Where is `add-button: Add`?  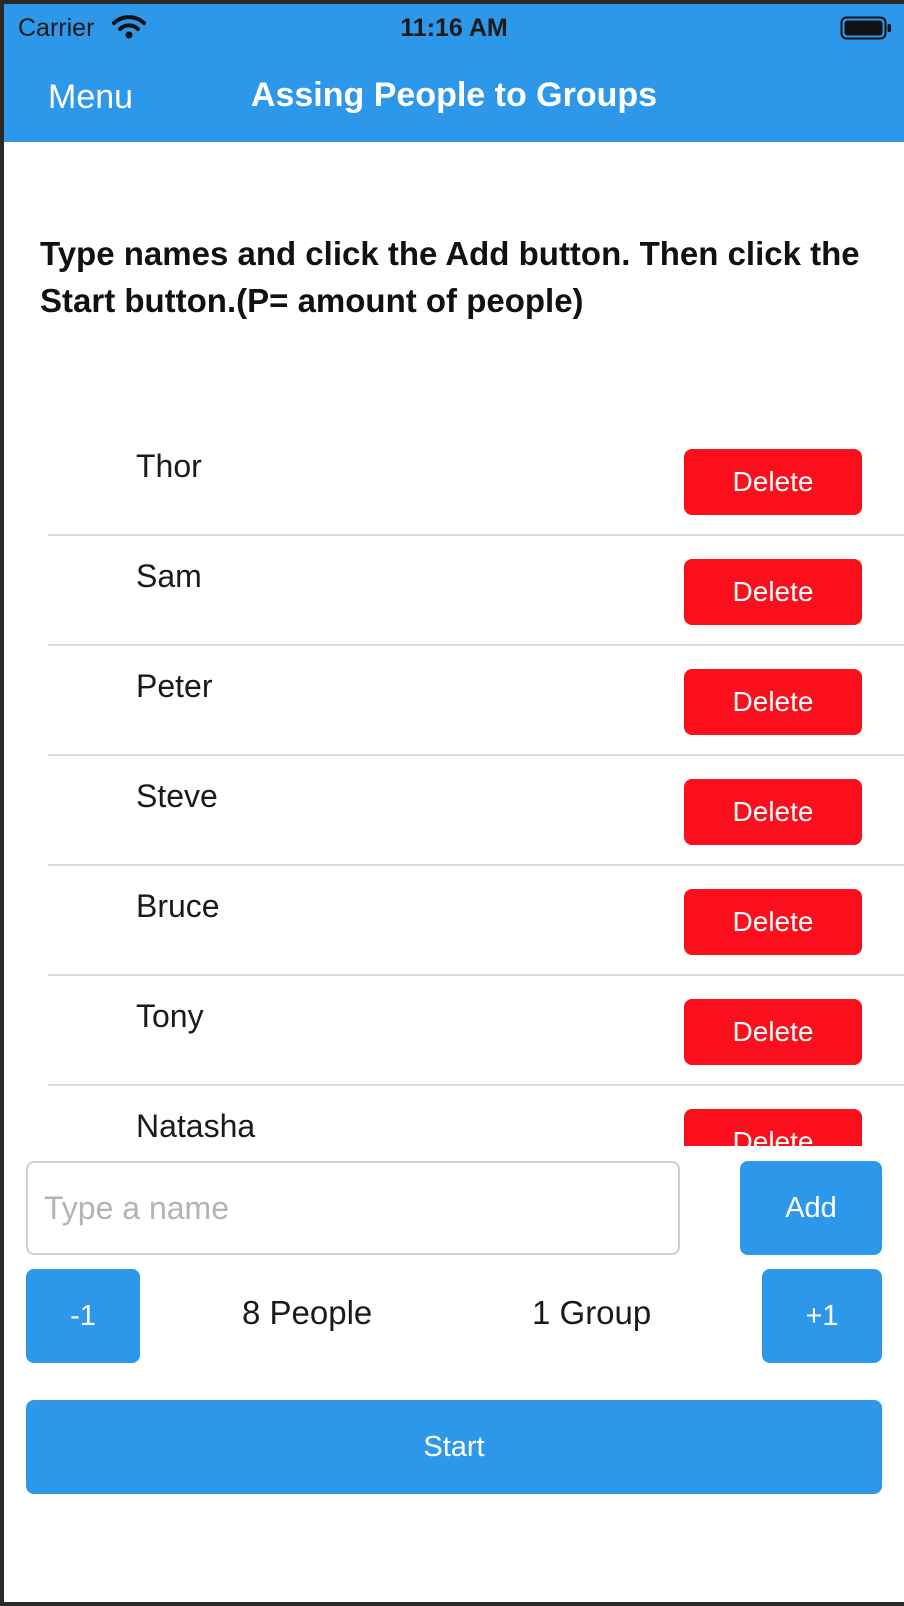 add-button: Add is located at coordinates (811, 1208).